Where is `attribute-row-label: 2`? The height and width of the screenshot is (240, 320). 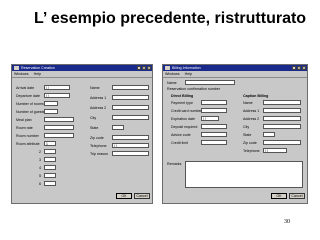
attribute-row-label: 2 is located at coordinates (40, 152).